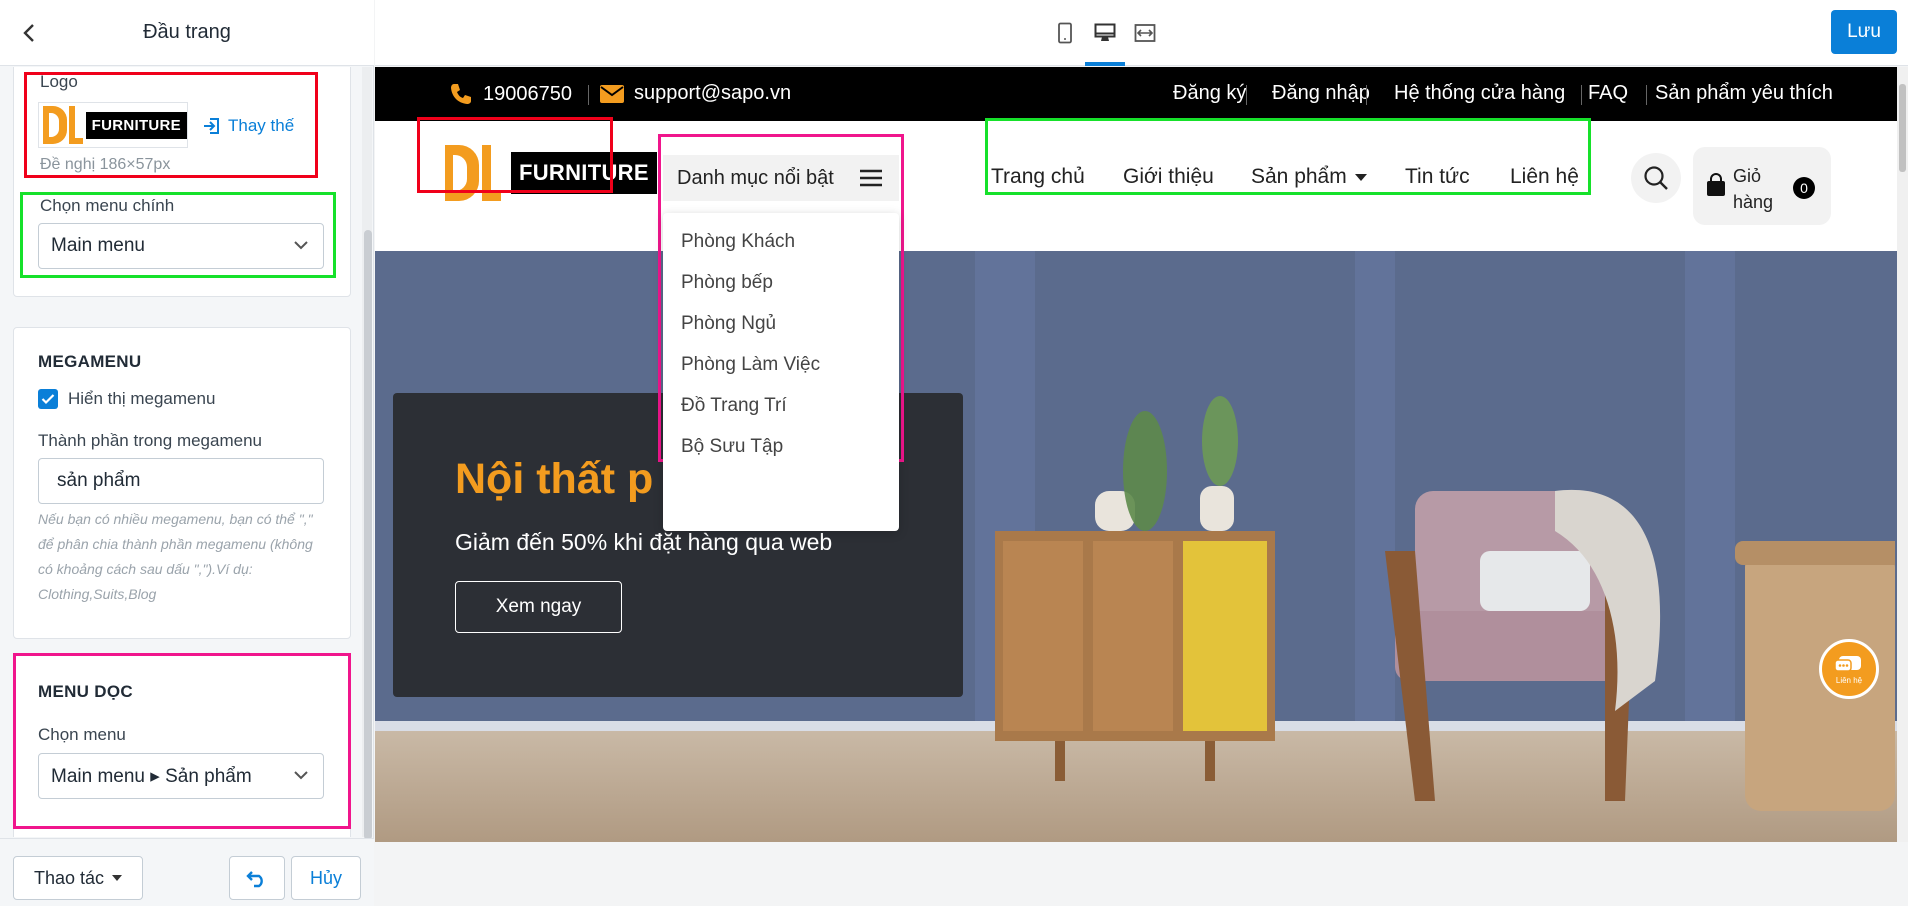 This screenshot has width=1908, height=906. What do you see at coordinates (461, 94) in the screenshot?
I see `phone-icon` at bounding box center [461, 94].